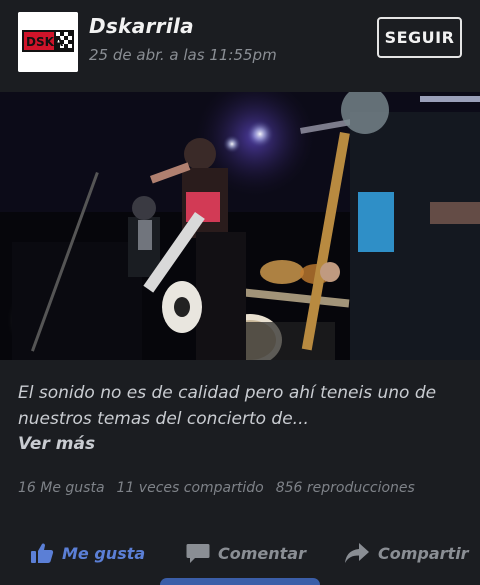  What do you see at coordinates (419, 37) in the screenshot?
I see `follow-button: SEGUIR` at bounding box center [419, 37].